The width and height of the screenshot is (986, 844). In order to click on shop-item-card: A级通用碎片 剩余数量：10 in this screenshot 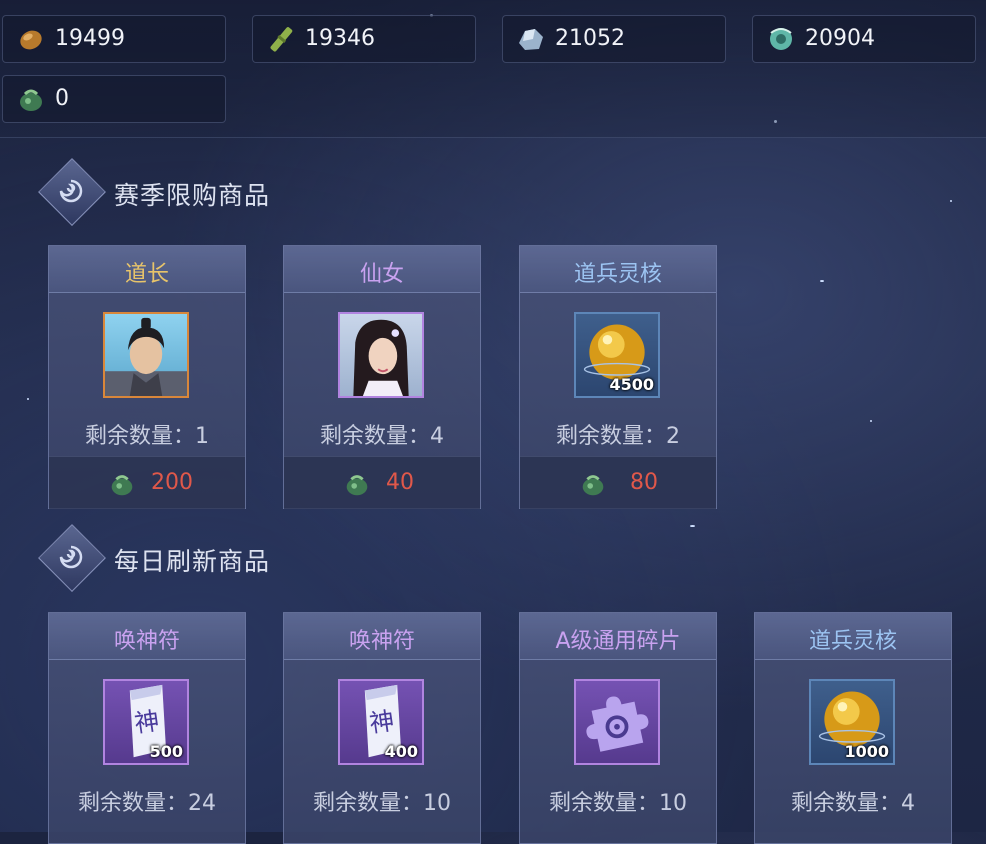, I will do `click(618, 728)`.